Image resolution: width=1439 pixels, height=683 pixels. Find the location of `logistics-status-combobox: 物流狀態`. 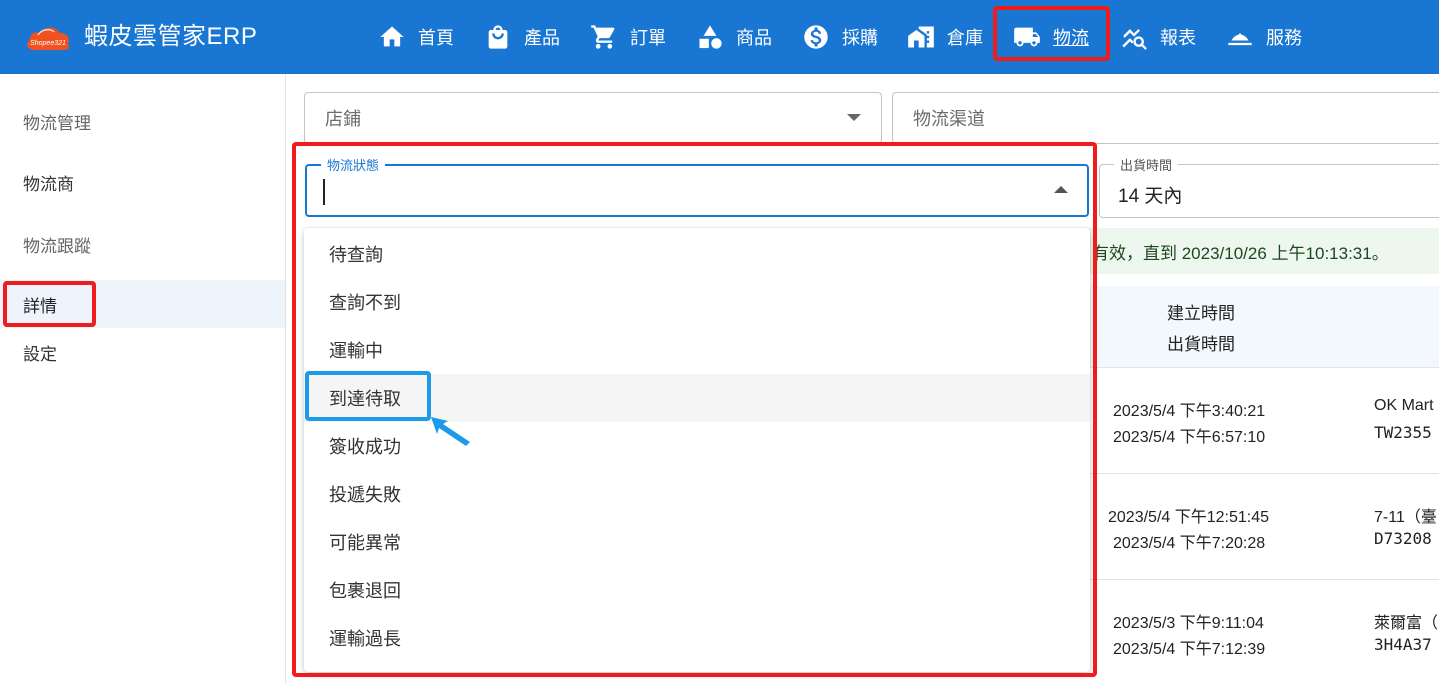

logistics-status-combobox: 物流狀態 is located at coordinates (697, 186).